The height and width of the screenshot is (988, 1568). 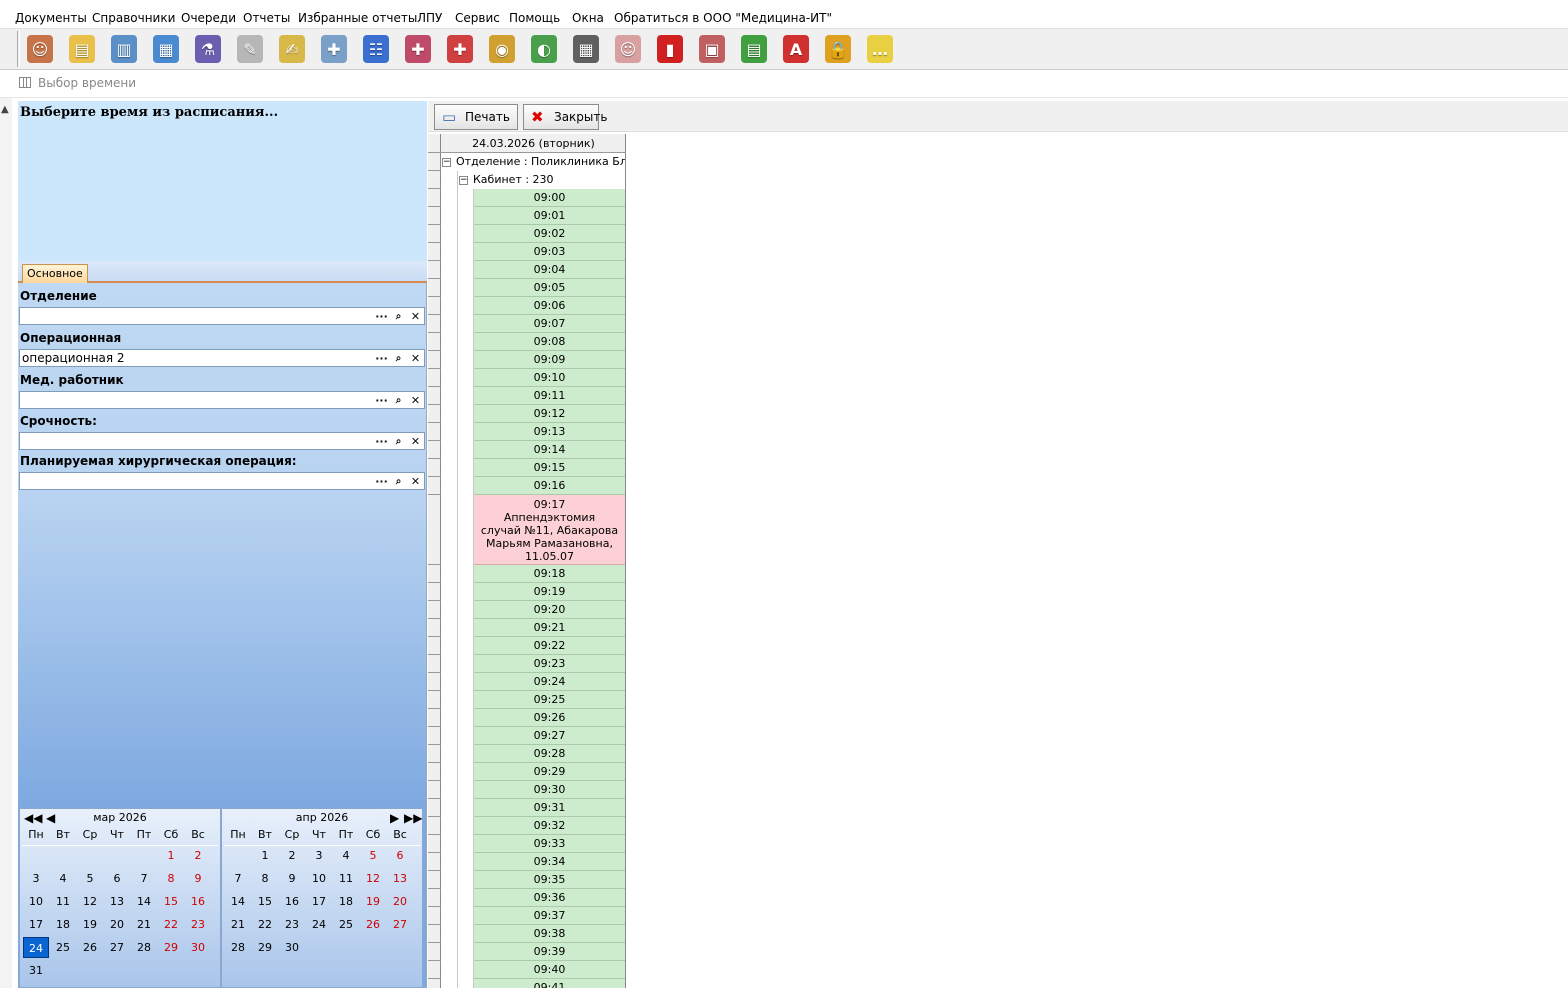 I want to click on menu-item-9: Обратиться в ООО "Медицина-ИТ", so click(x=723, y=18).